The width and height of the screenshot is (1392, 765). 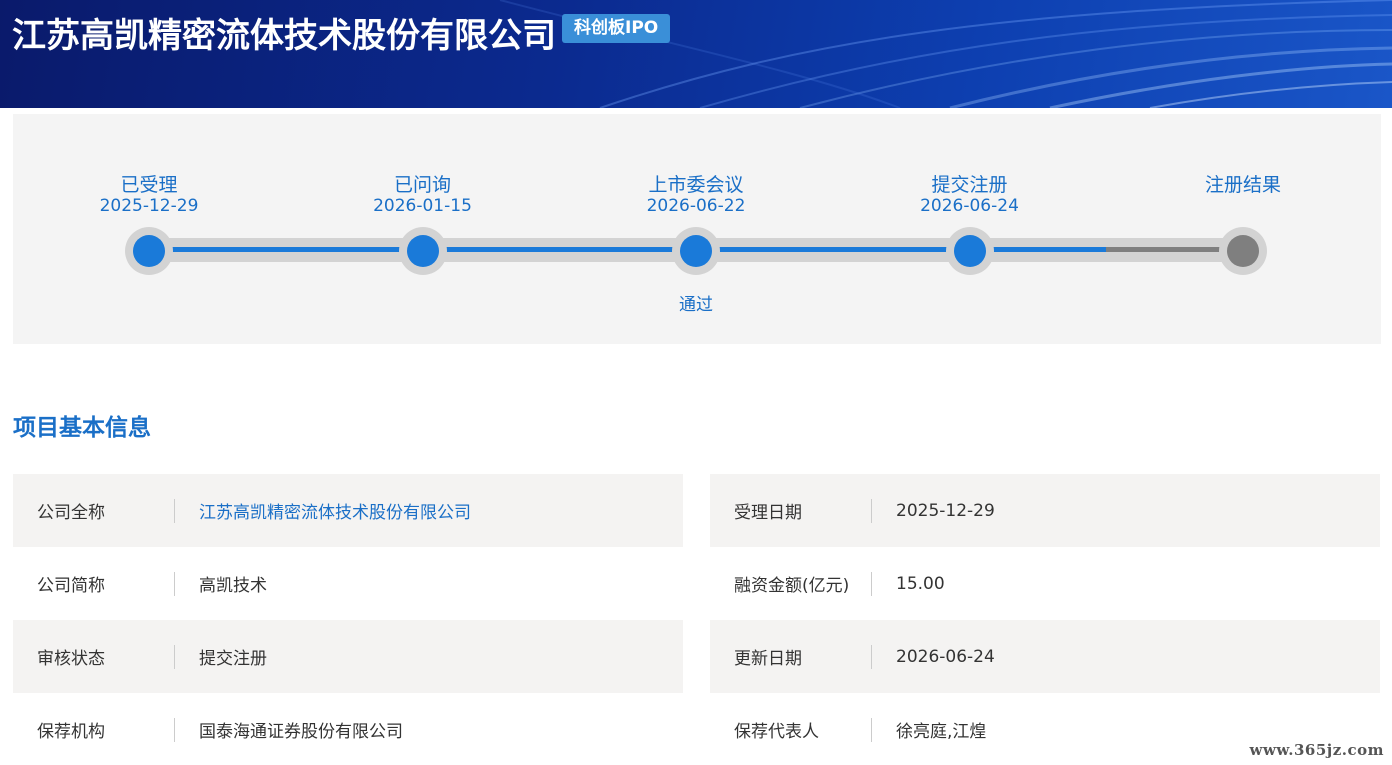 I want to click on step-label: 提交注册, so click(x=969, y=185).